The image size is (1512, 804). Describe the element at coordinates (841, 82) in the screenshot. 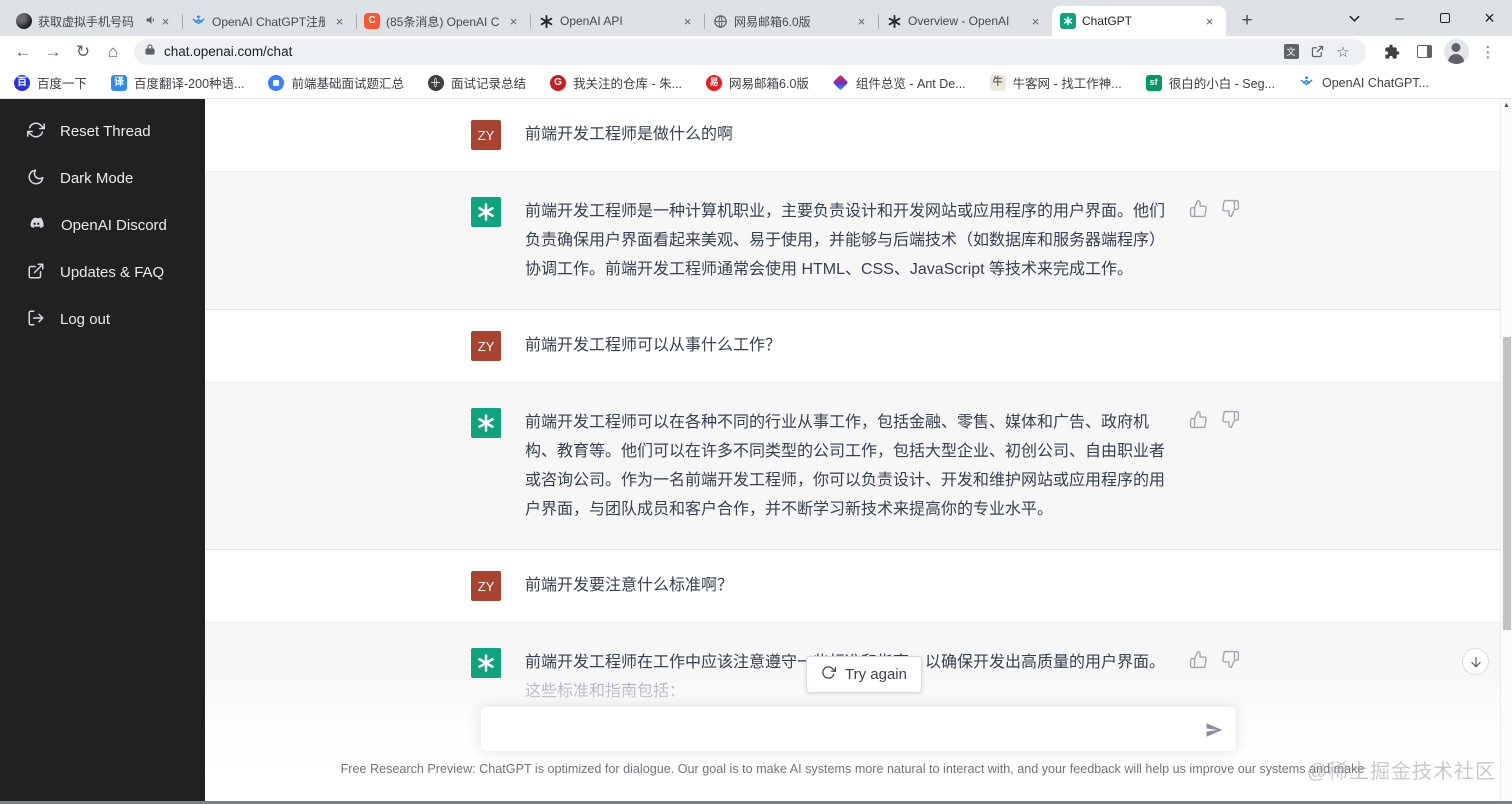

I see `ant-design-icon` at that location.